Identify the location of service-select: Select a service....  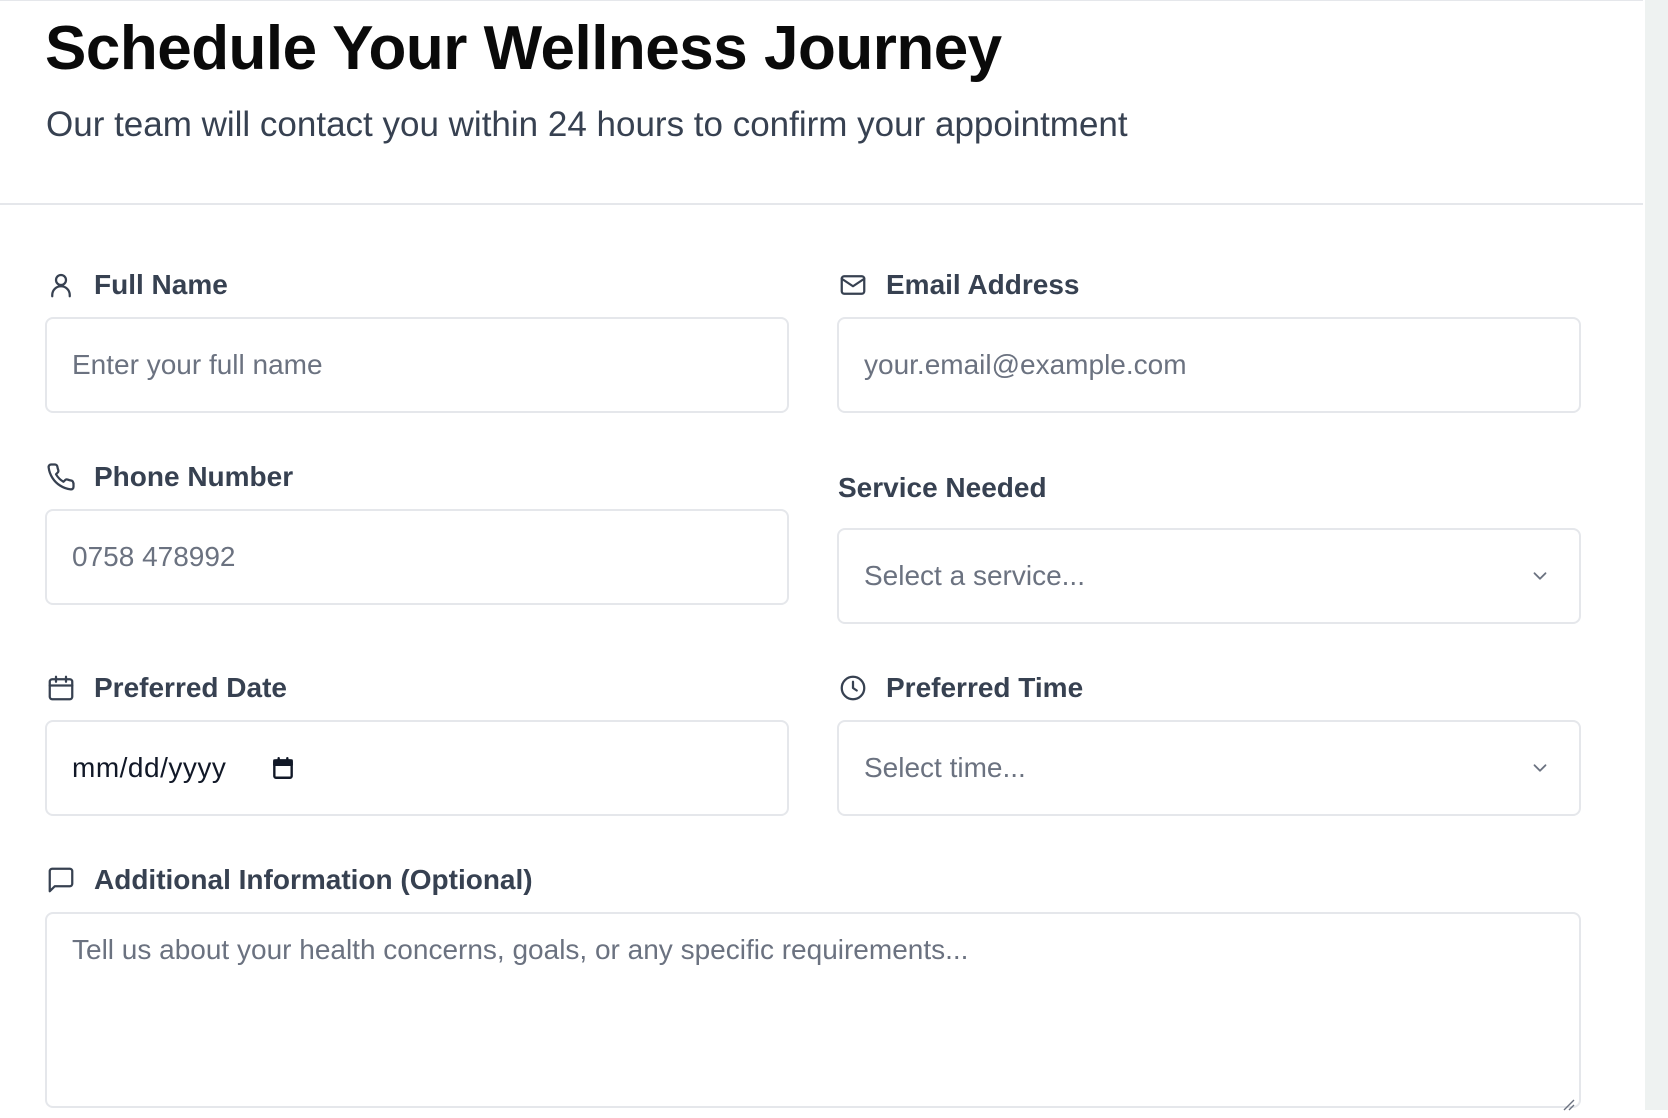
(1209, 576).